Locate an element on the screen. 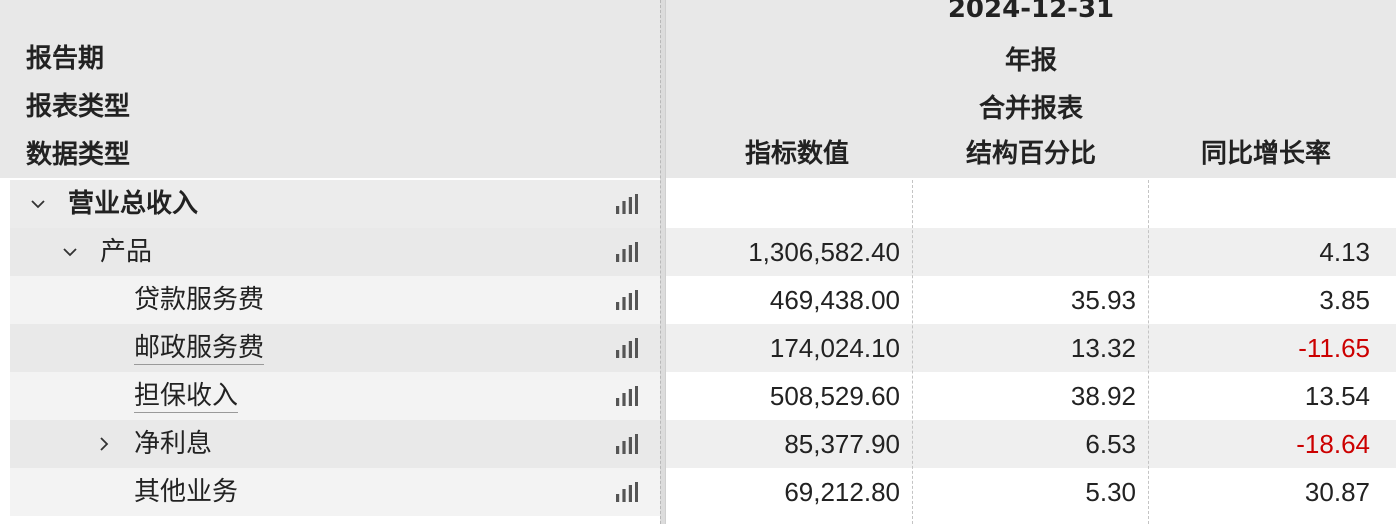 This screenshot has width=1396, height=524. data-type-label: 数据类型 is located at coordinates (78, 155).